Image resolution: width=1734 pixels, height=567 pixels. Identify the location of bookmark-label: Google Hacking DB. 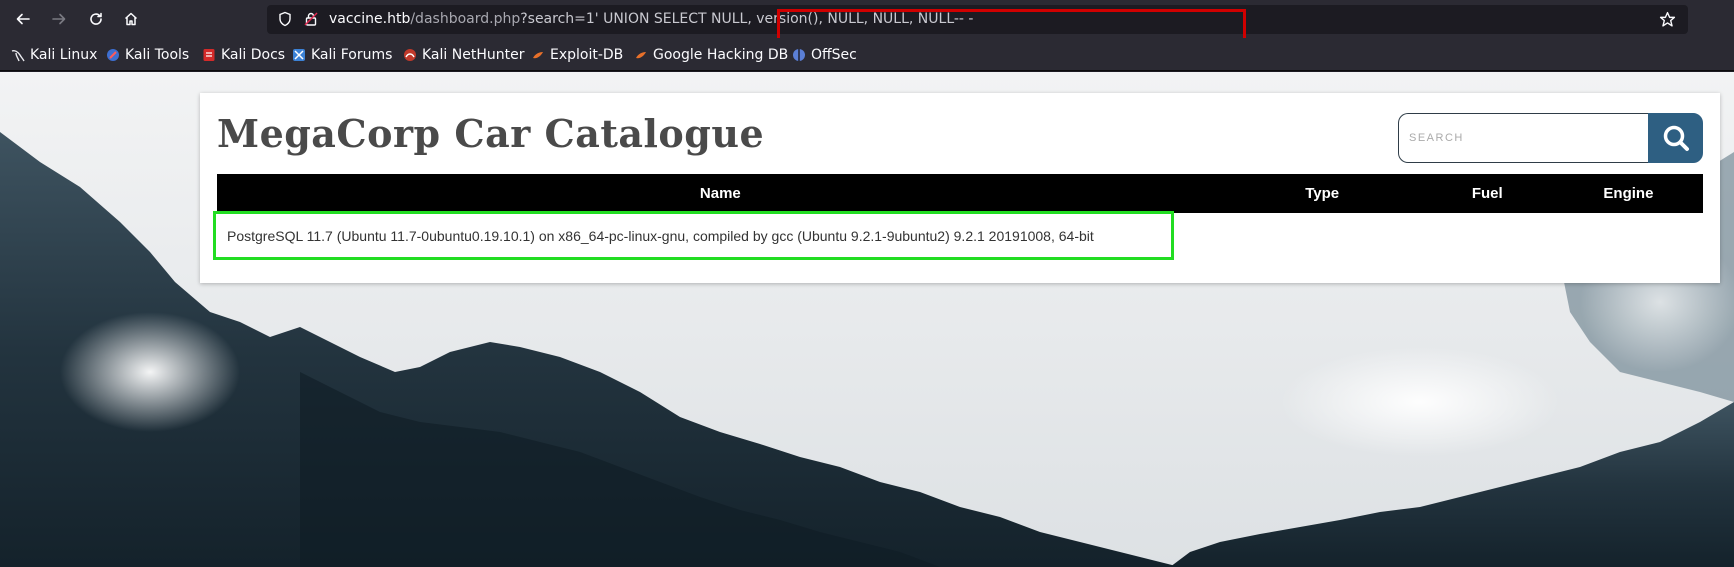
(721, 55).